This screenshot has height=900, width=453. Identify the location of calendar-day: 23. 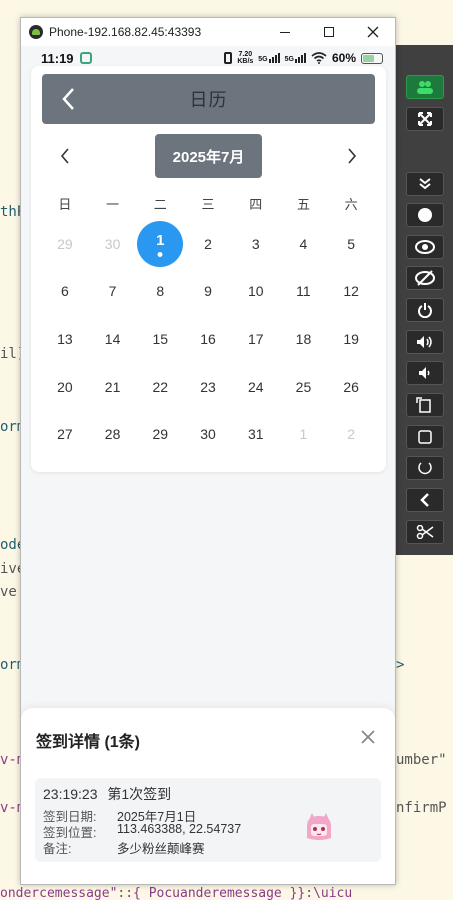
(208, 387).